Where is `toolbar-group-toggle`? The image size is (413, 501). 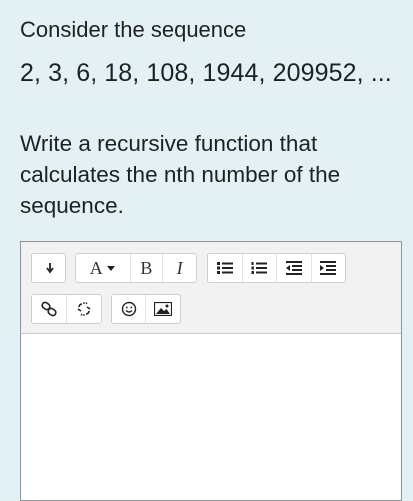 toolbar-group-toggle is located at coordinates (48, 268).